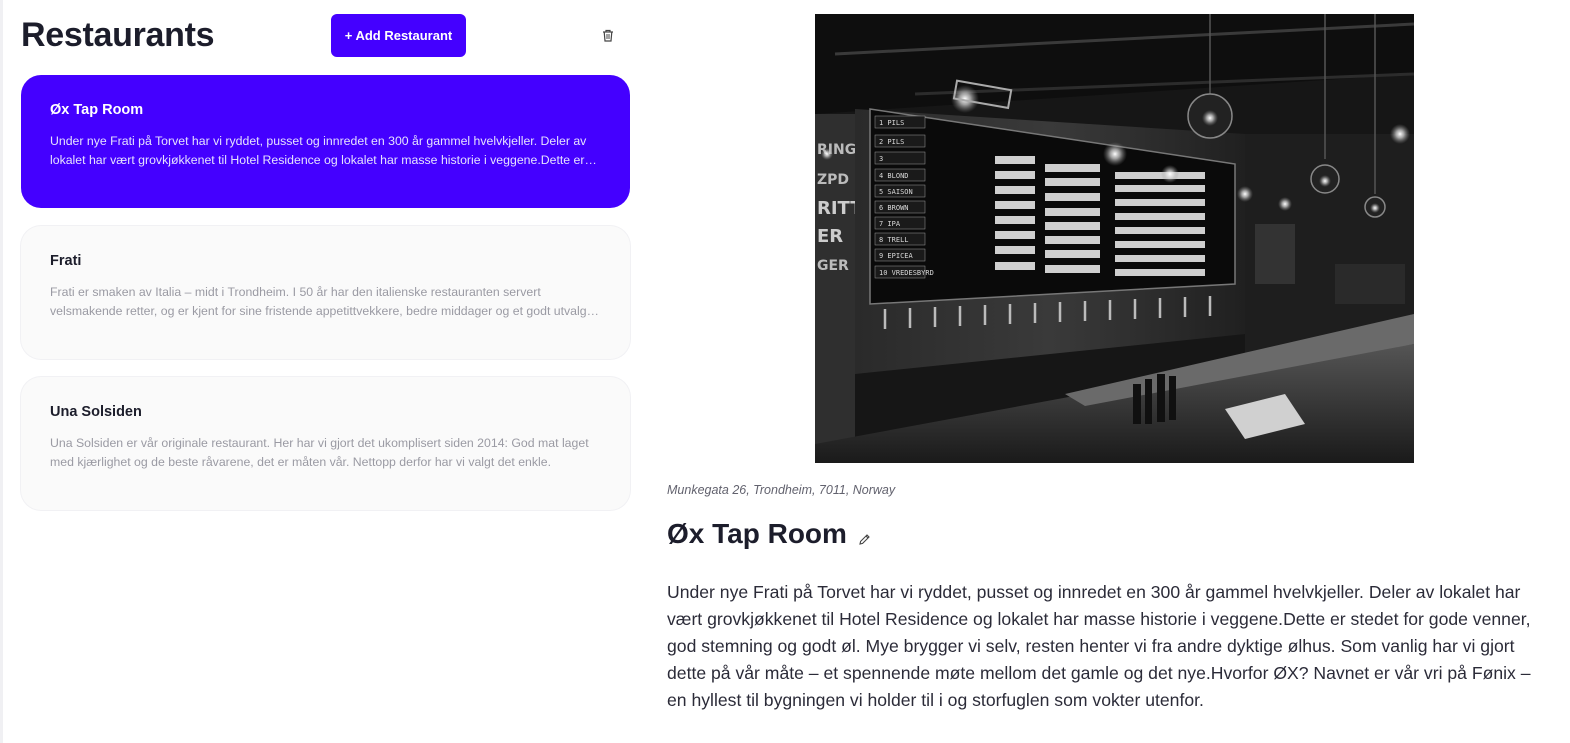 The image size is (1570, 743). What do you see at coordinates (894, 208) in the screenshot?
I see `svg-text: 6 BROWN` at bounding box center [894, 208].